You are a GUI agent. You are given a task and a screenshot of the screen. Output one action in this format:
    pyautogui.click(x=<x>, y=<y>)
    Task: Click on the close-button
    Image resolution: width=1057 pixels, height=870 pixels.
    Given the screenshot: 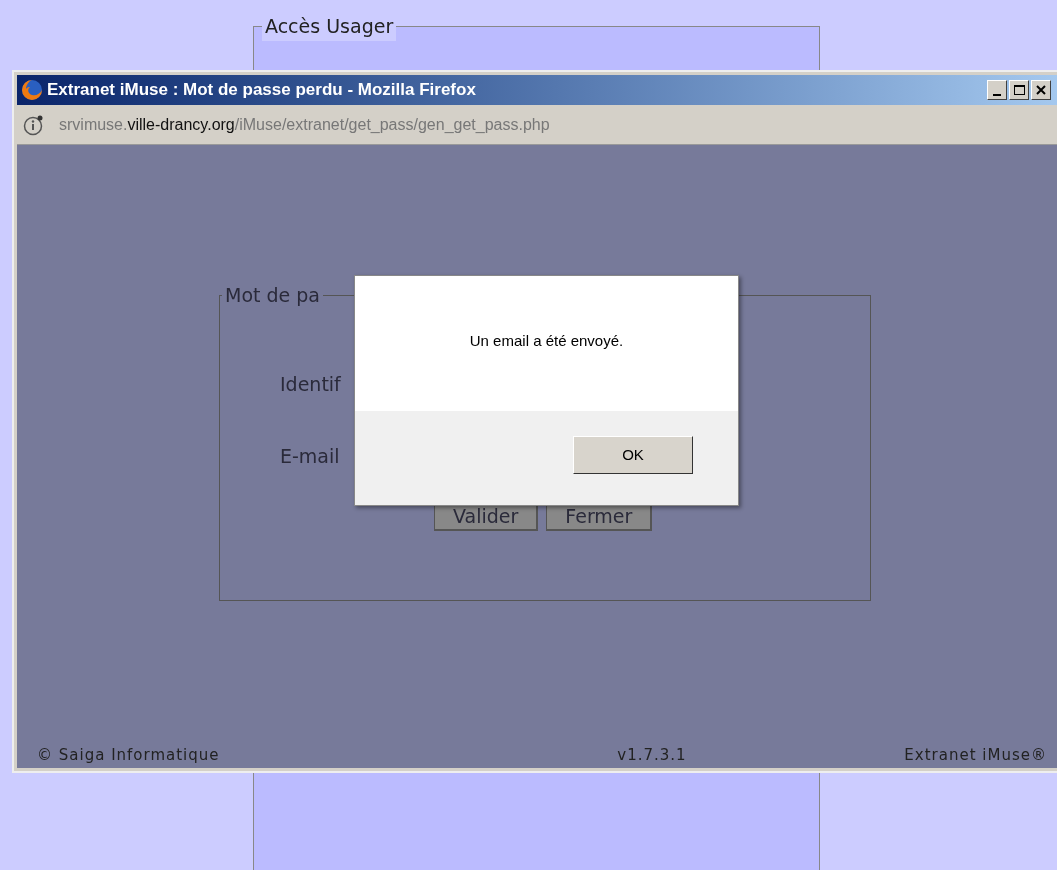 What is the action you would take?
    pyautogui.click(x=1041, y=90)
    